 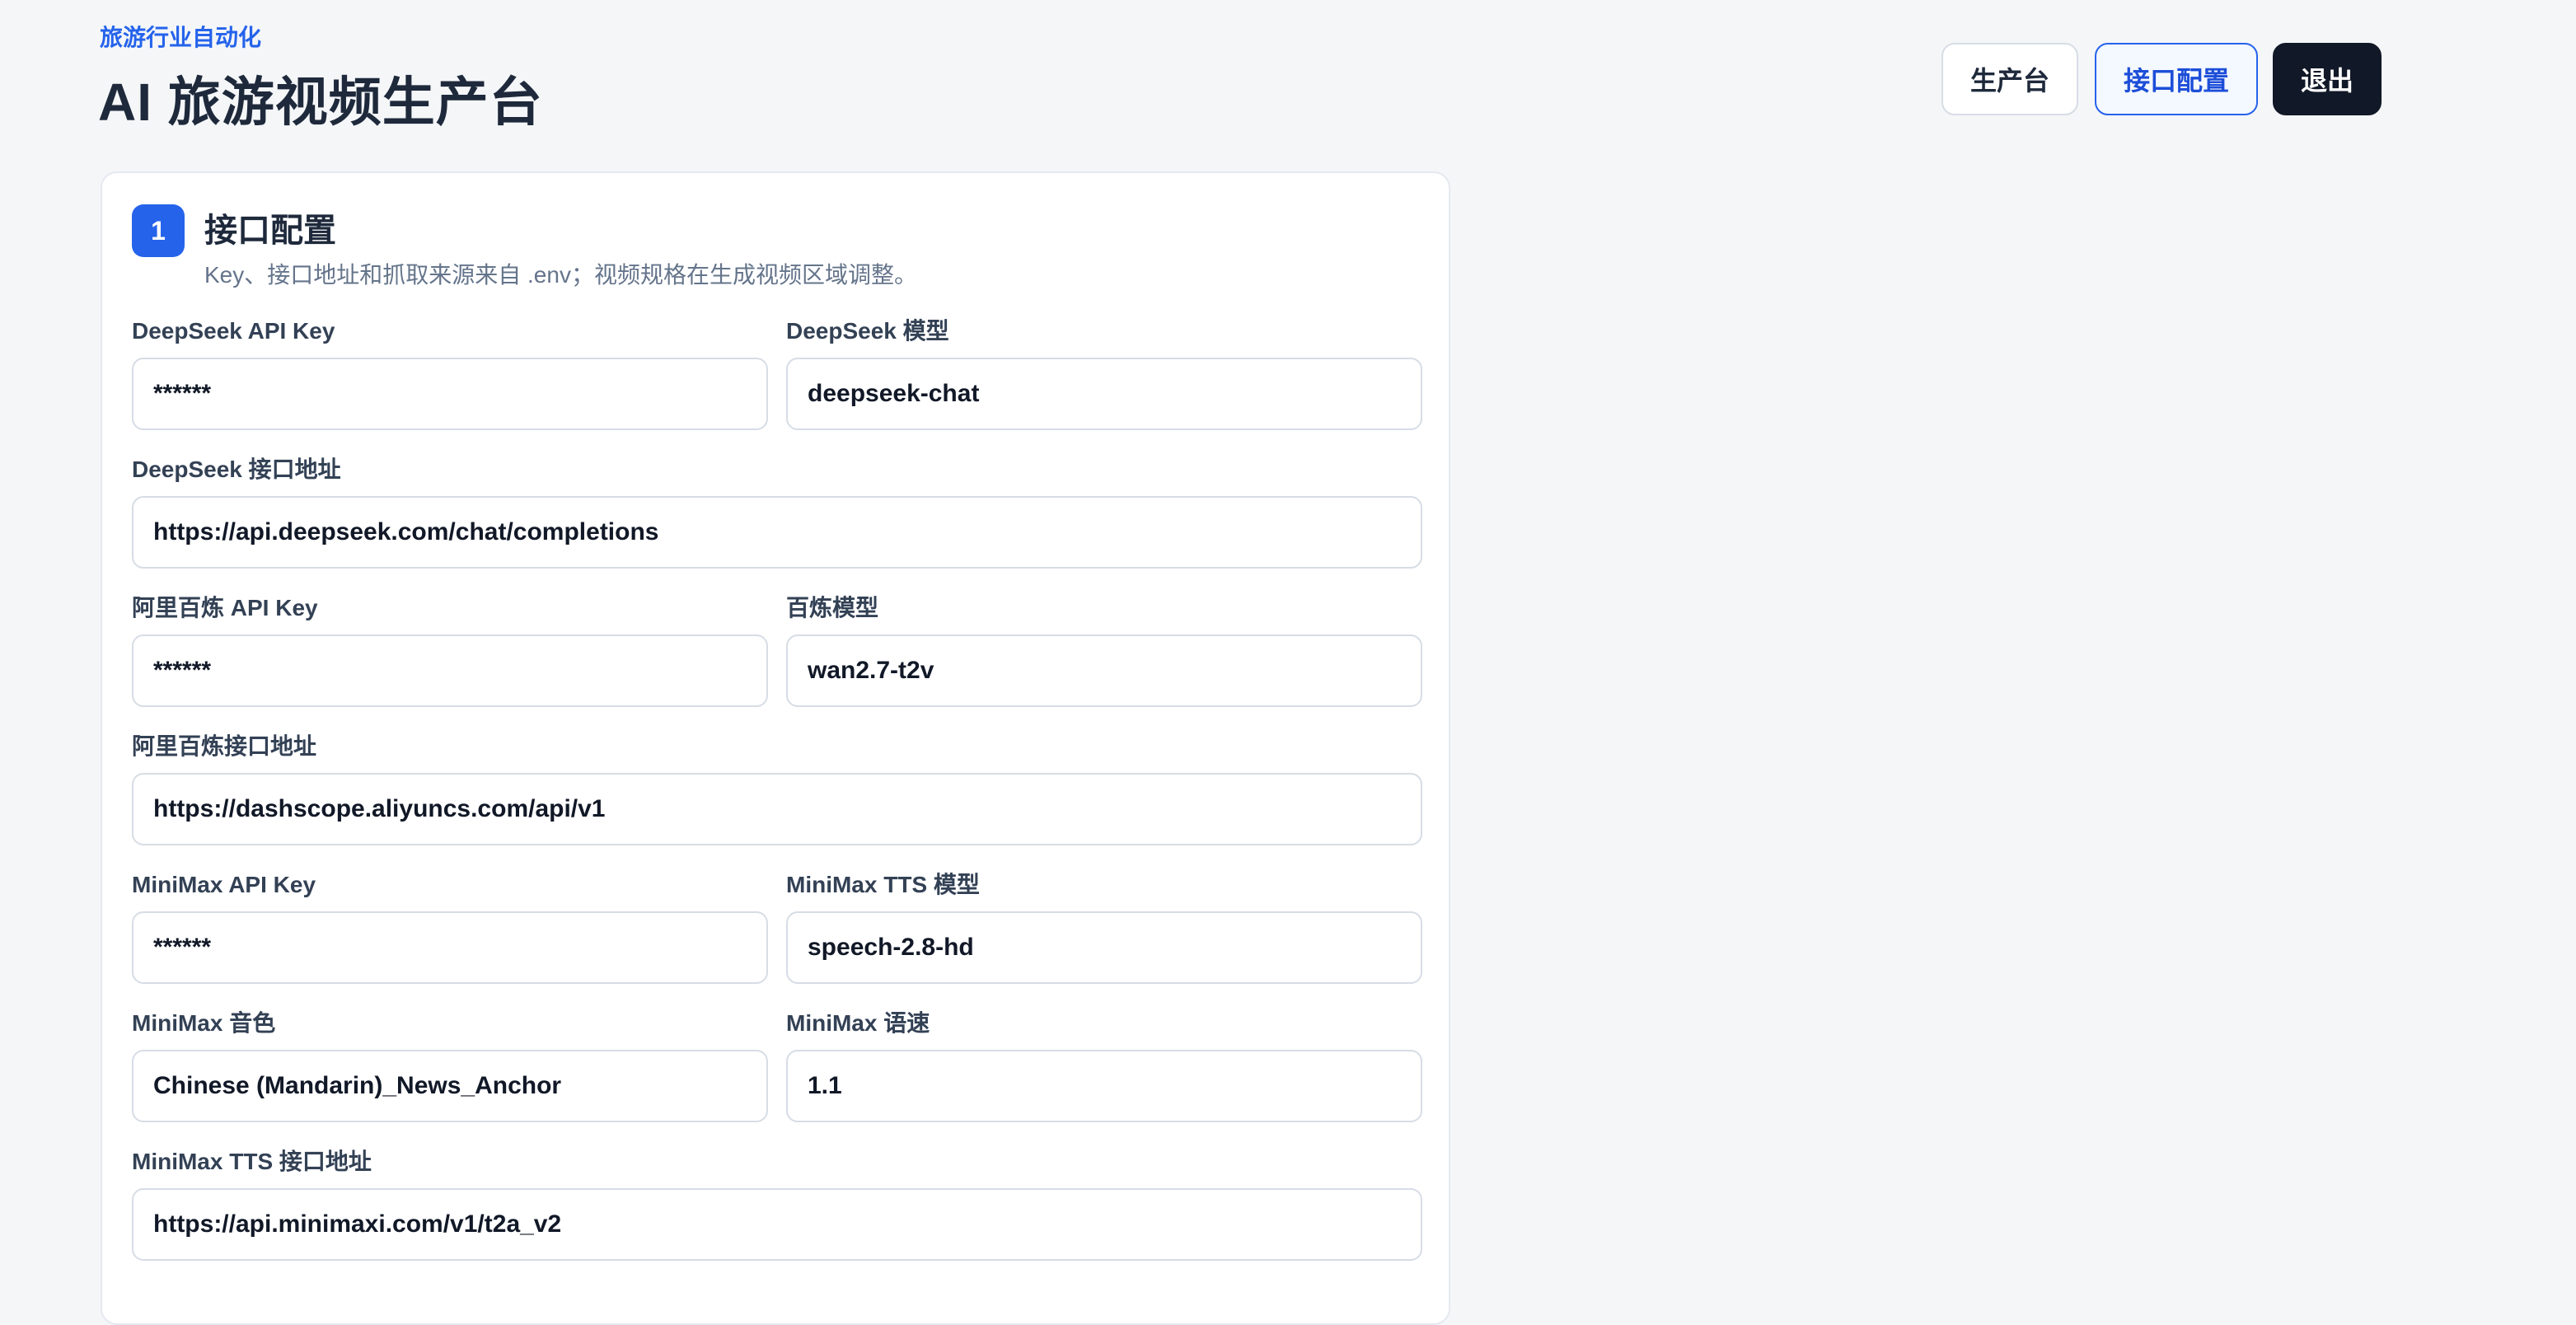 I want to click on minimax-voice-label: MiniMax 音色, so click(x=204, y=1023).